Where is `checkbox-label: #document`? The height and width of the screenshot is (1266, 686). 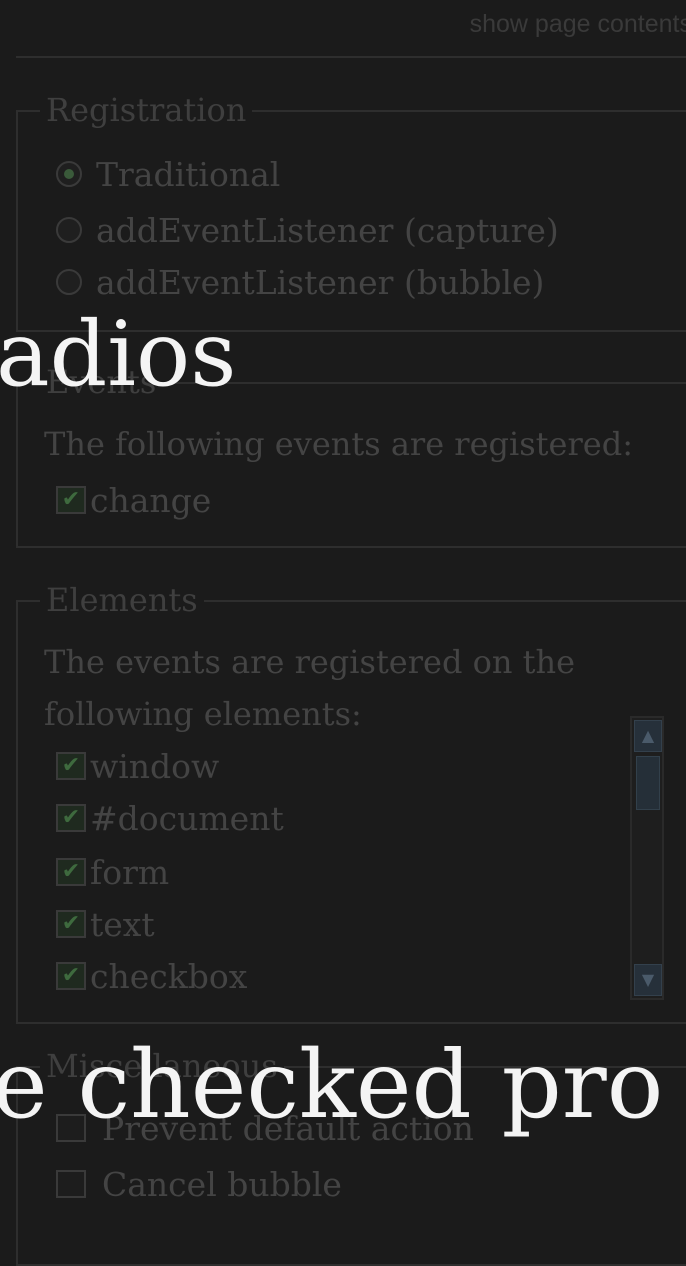 checkbox-label: #document is located at coordinates (187, 818).